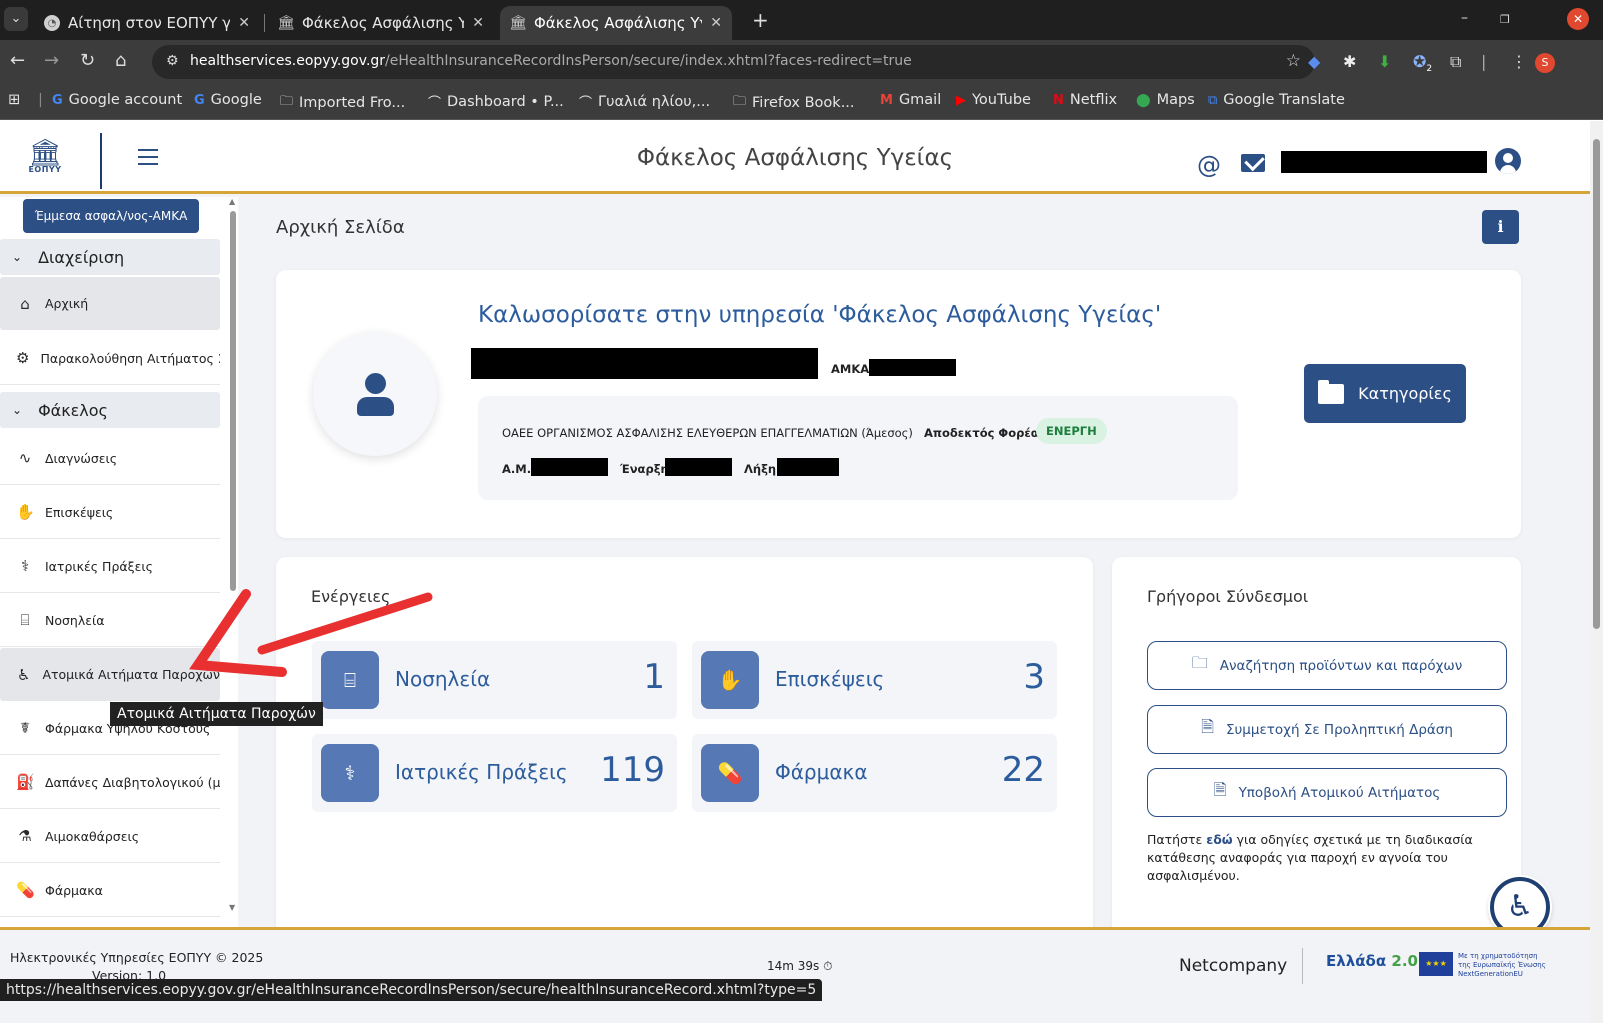  Describe the element at coordinates (874, 680) in the screenshot. I see `action-tile-visits: ✋ Επισκέψεις 3` at that location.